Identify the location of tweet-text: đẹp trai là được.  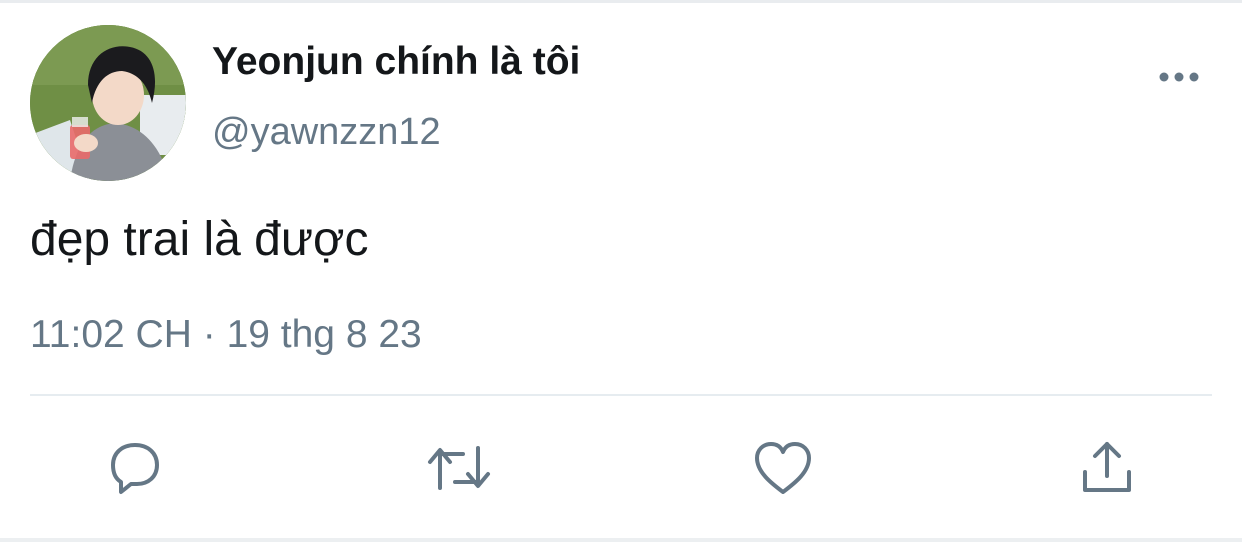
(199, 239).